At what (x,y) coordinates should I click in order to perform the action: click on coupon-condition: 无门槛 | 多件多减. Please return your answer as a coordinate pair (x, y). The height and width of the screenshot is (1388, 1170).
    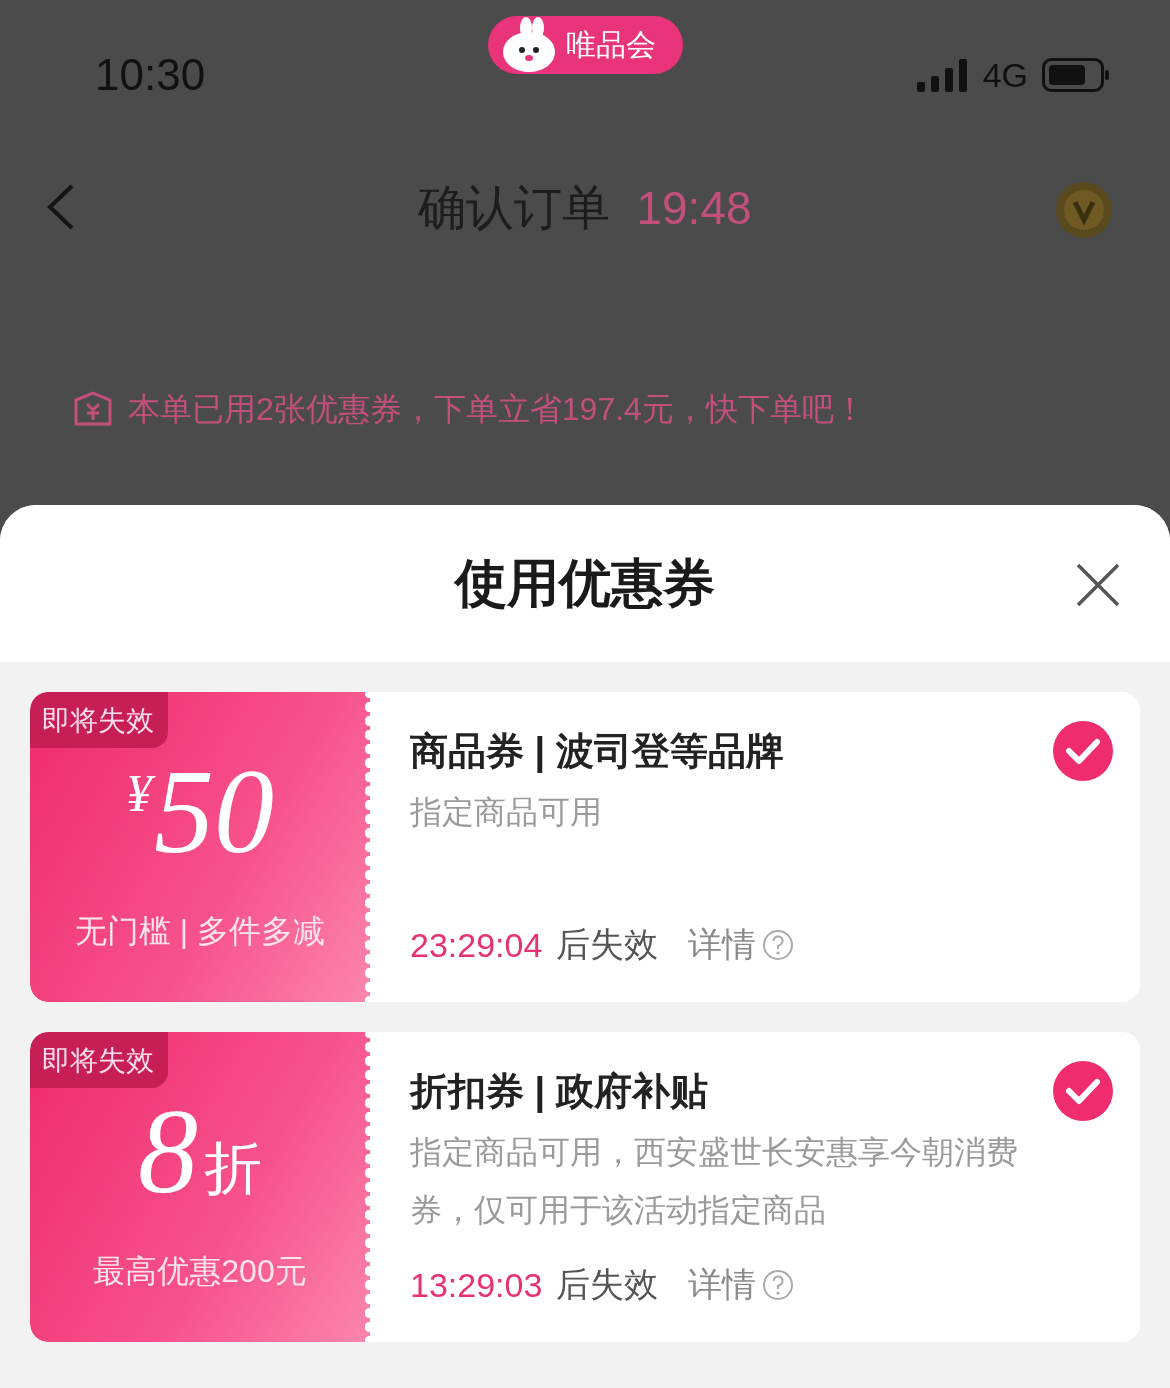
    Looking at the image, I should click on (200, 931).